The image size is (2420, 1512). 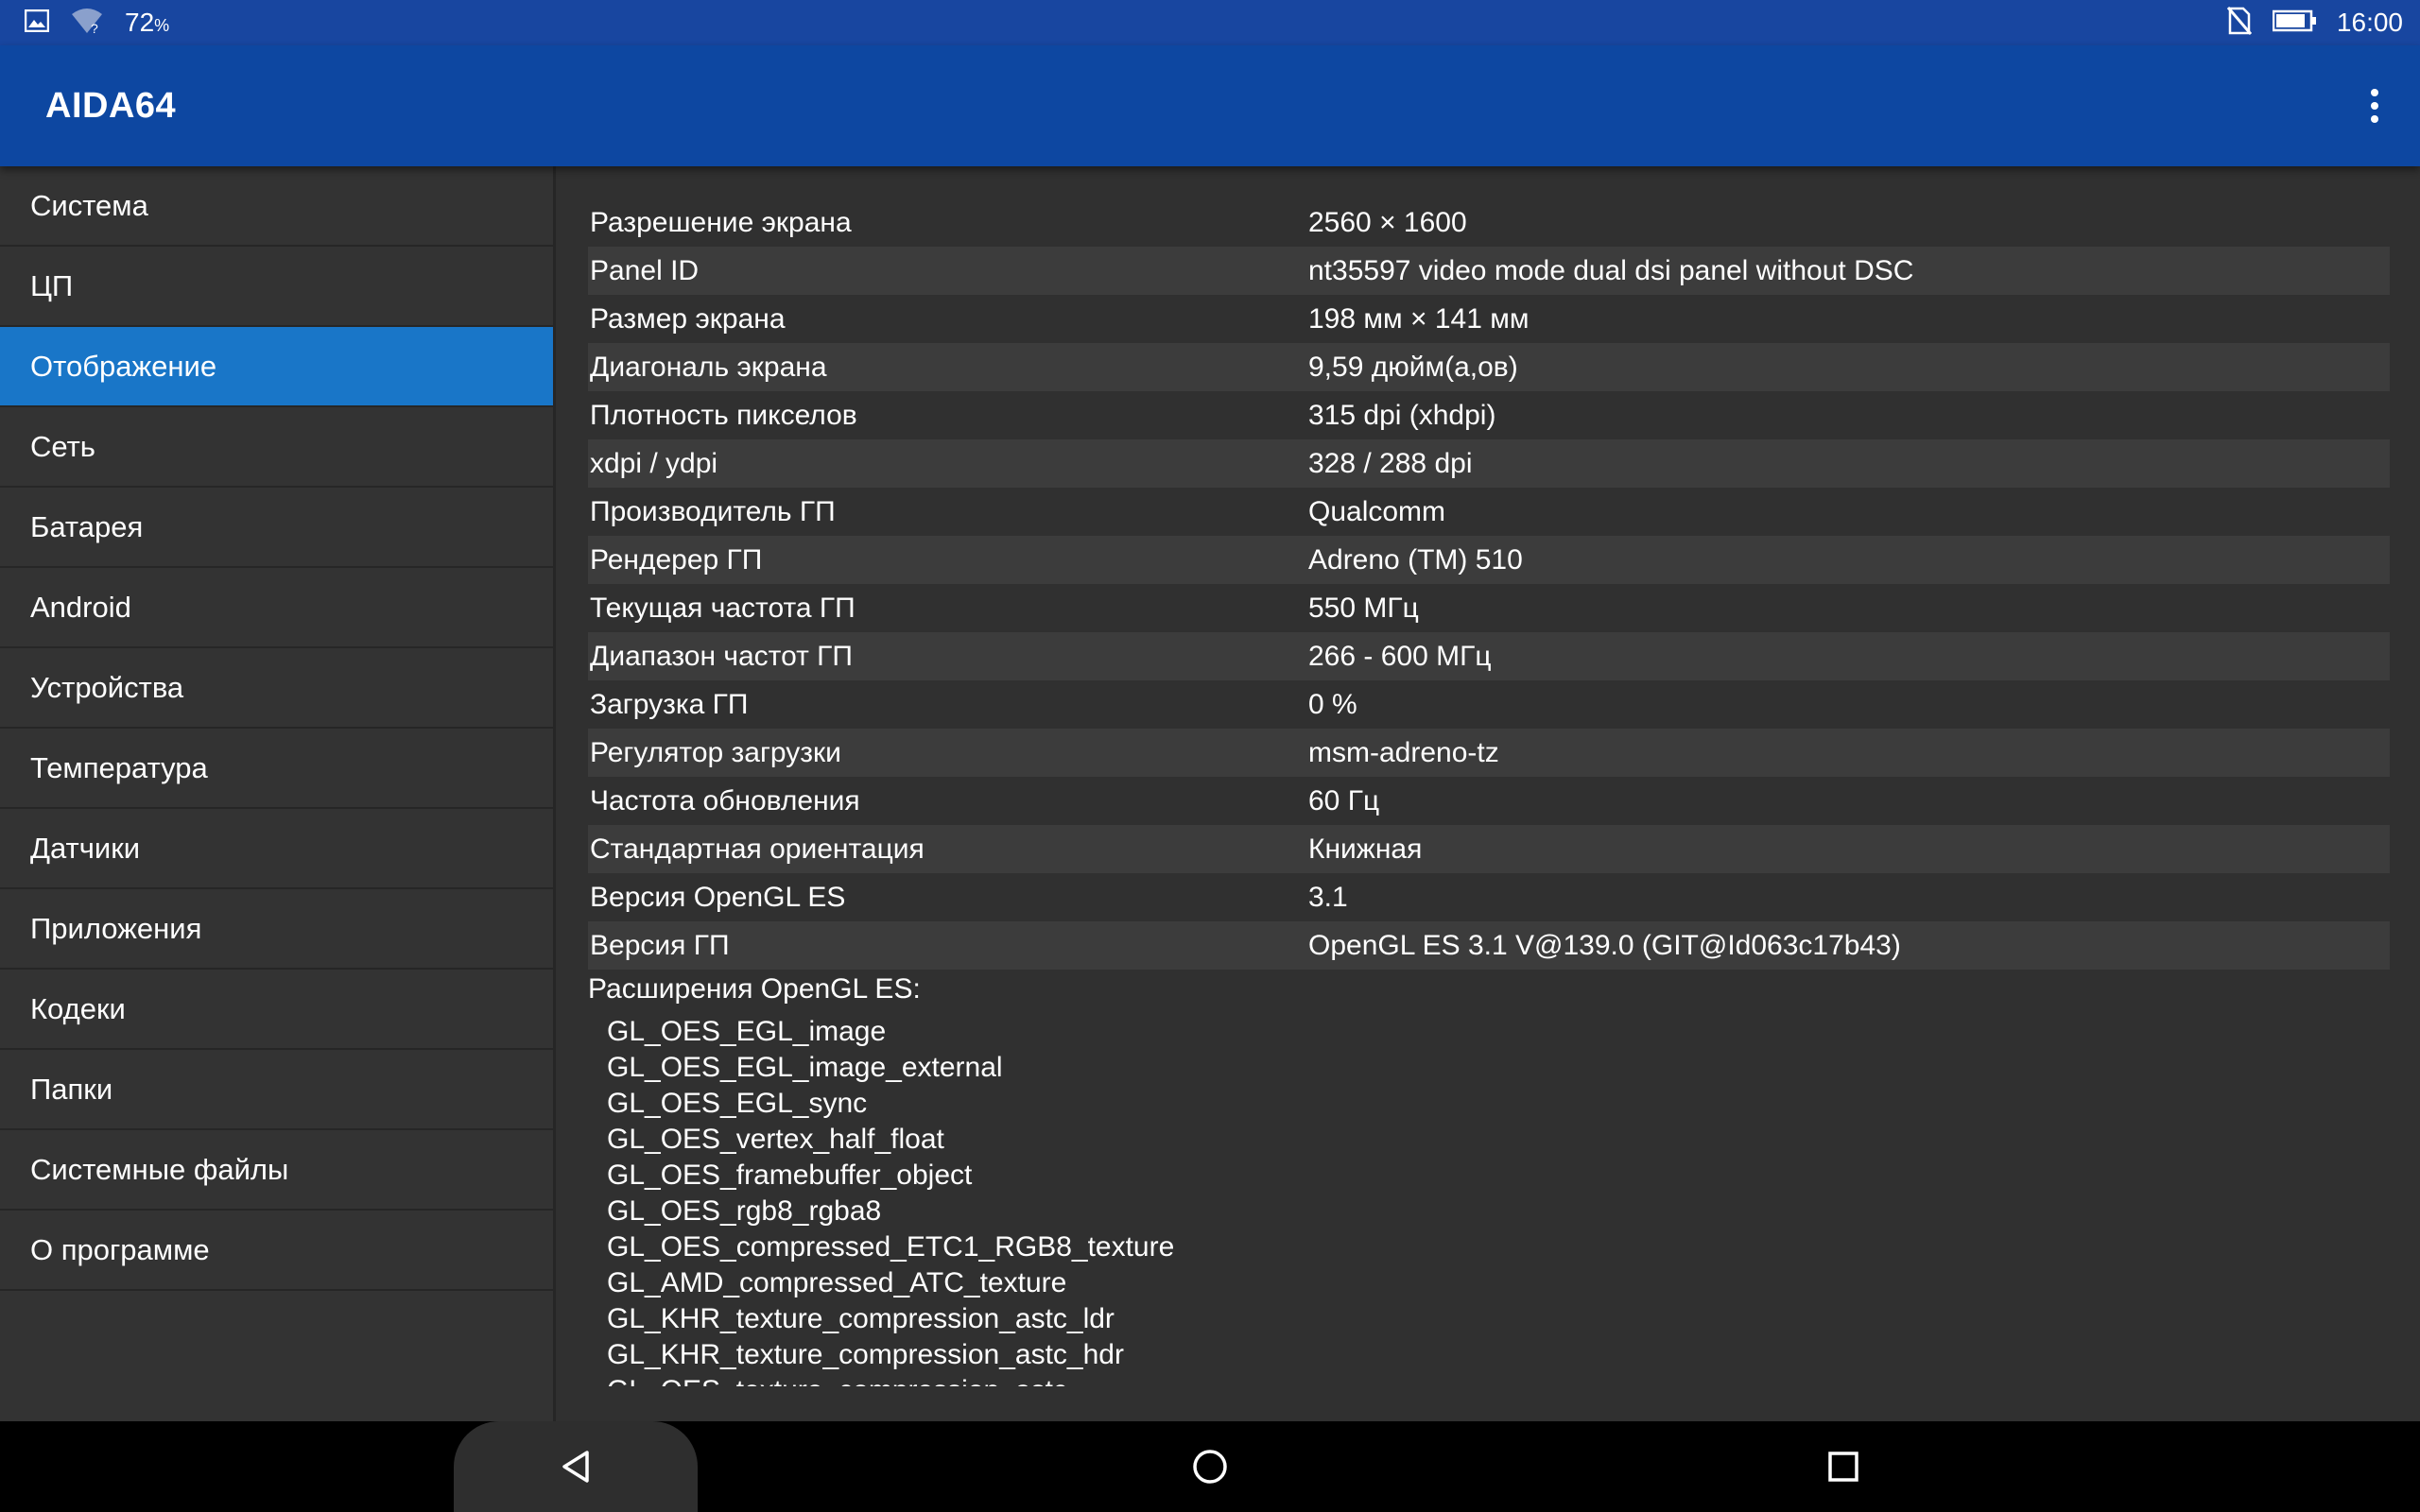 I want to click on extensions-title: Расширения OpenGL ES:, so click(x=754, y=989).